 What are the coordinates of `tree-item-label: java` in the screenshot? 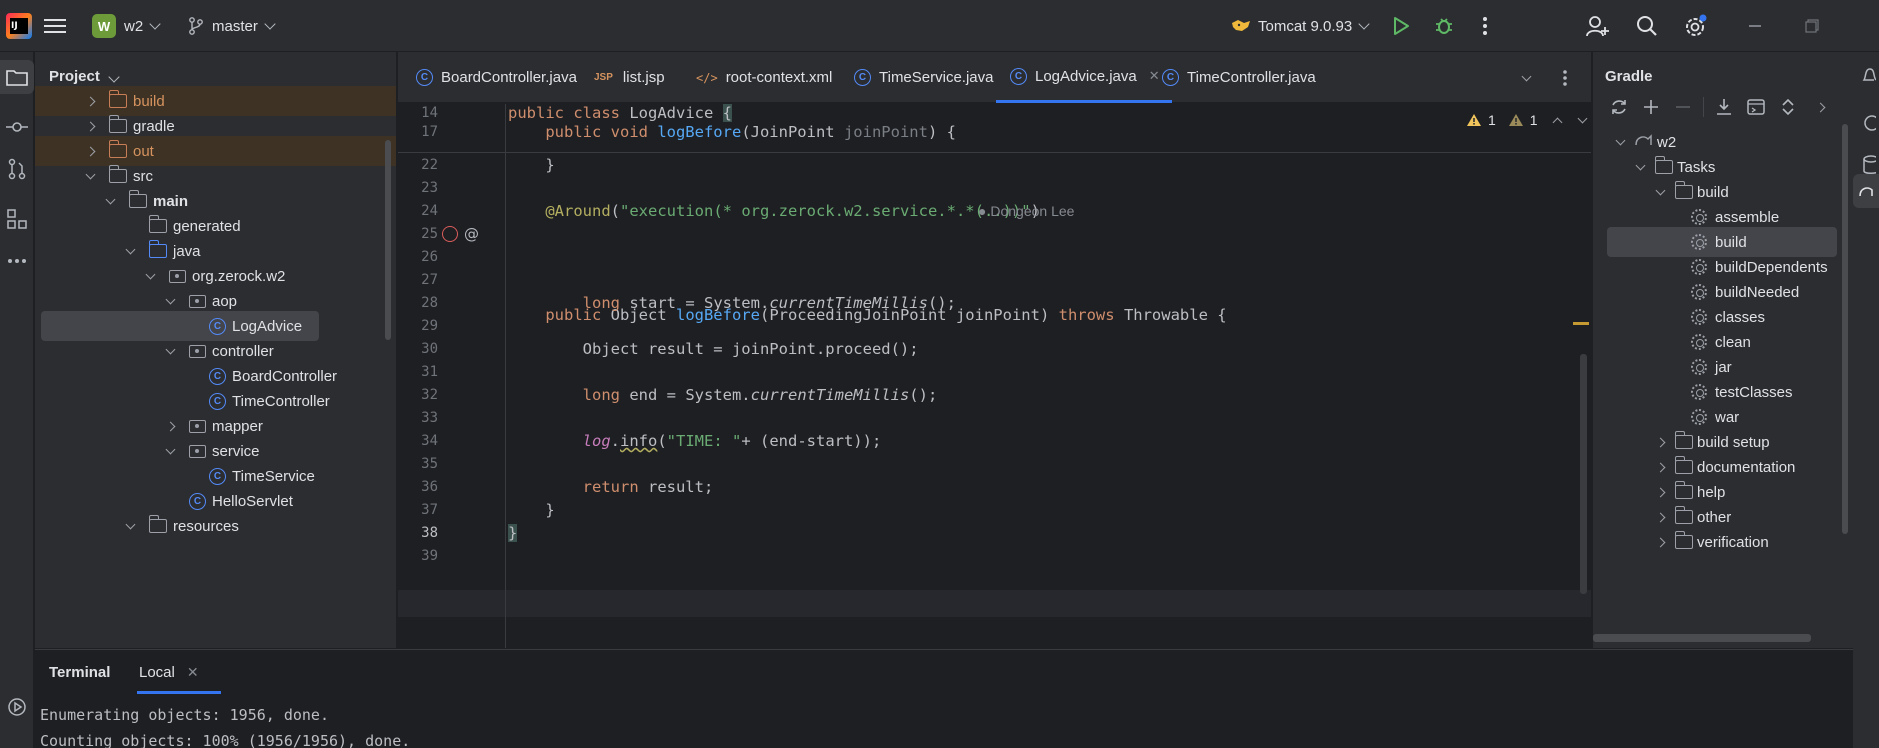 It's located at (187, 251).